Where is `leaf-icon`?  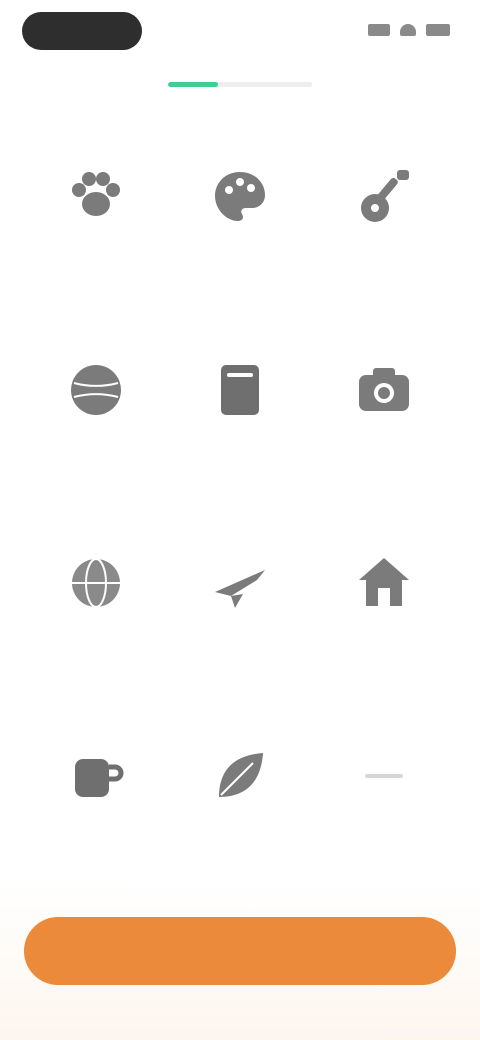
leaf-icon is located at coordinates (240, 776).